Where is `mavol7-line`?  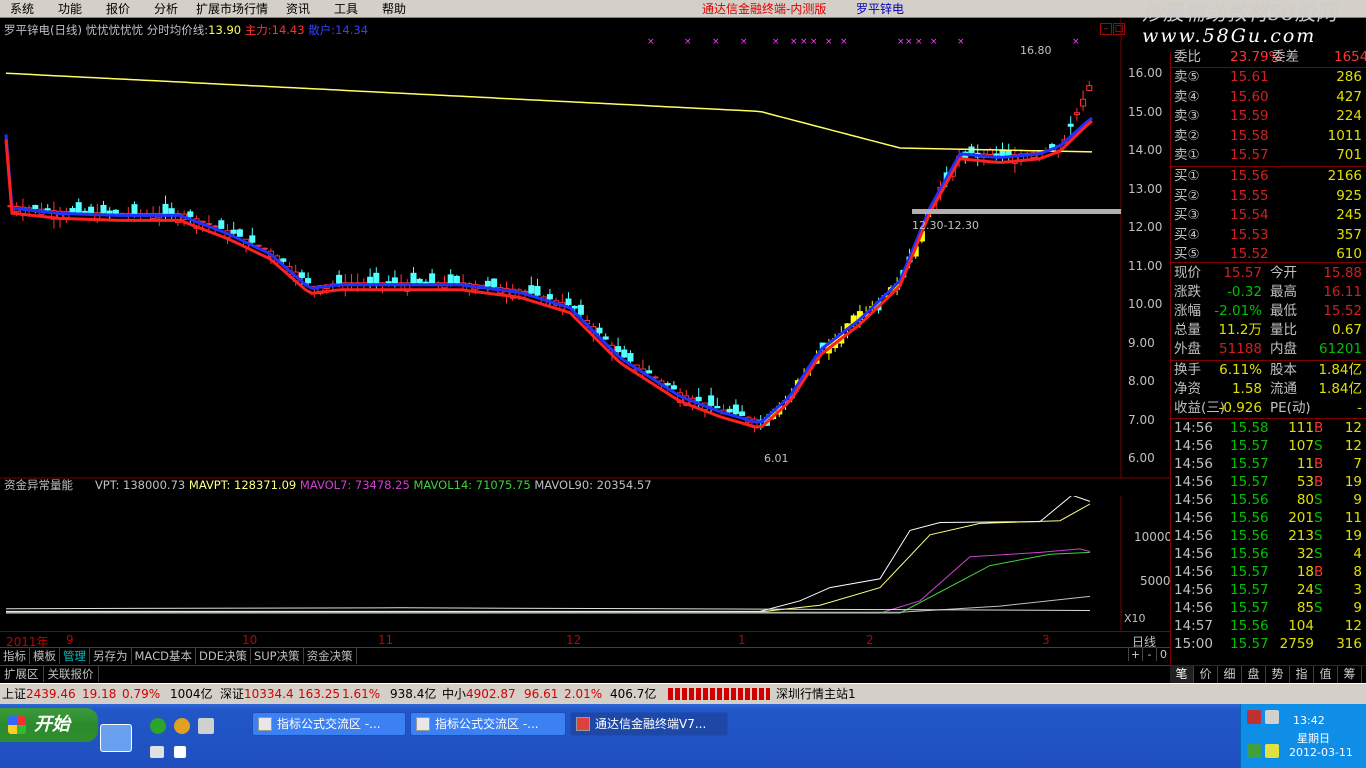 mavol7-line is located at coordinates (548, 581).